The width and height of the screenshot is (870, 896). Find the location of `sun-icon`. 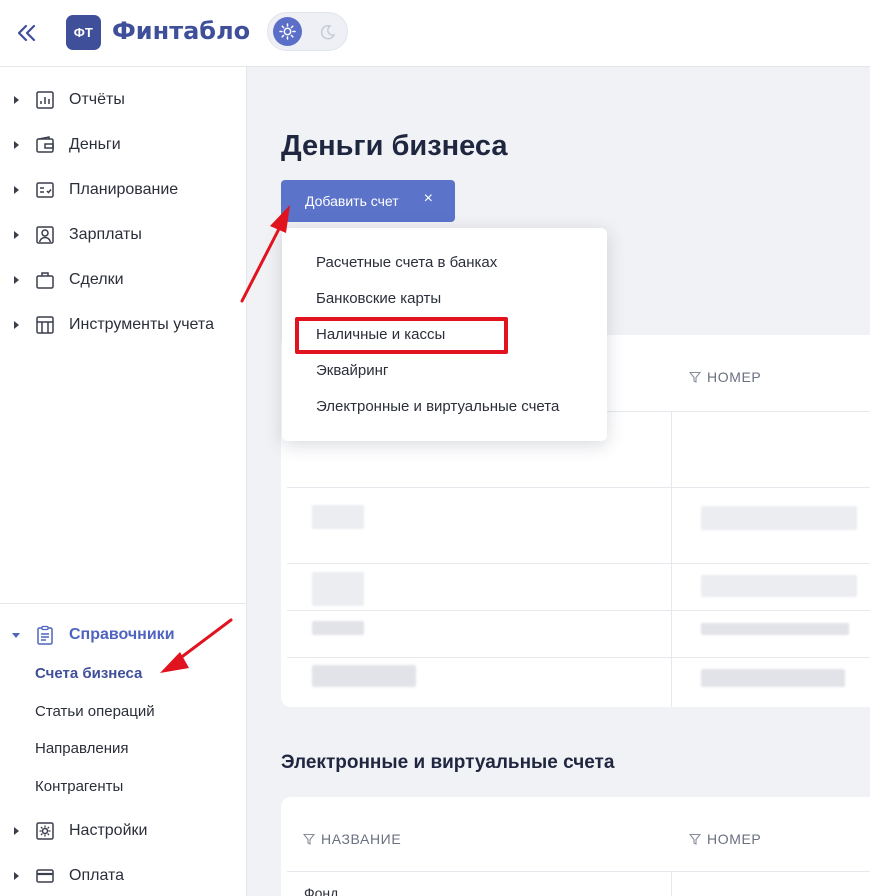

sun-icon is located at coordinates (287, 31).